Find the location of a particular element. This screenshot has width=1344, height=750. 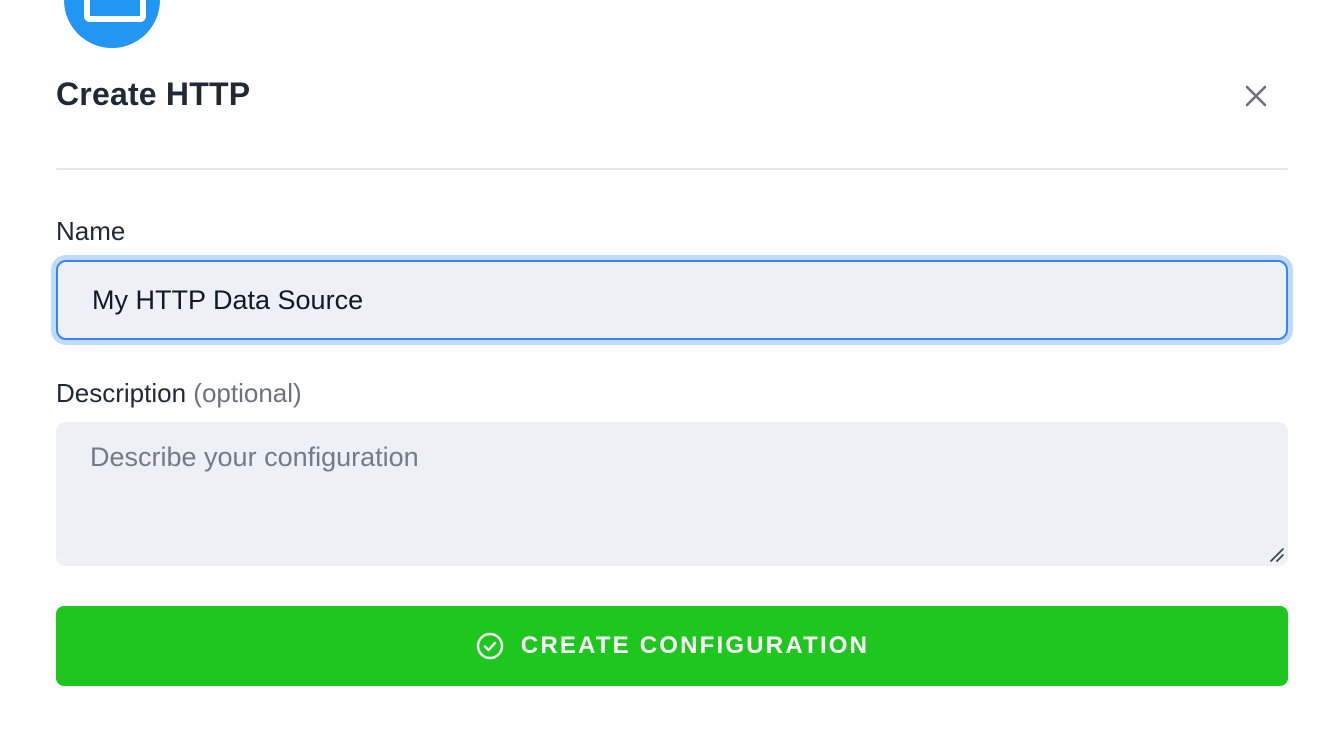

close-button is located at coordinates (1256, 96).